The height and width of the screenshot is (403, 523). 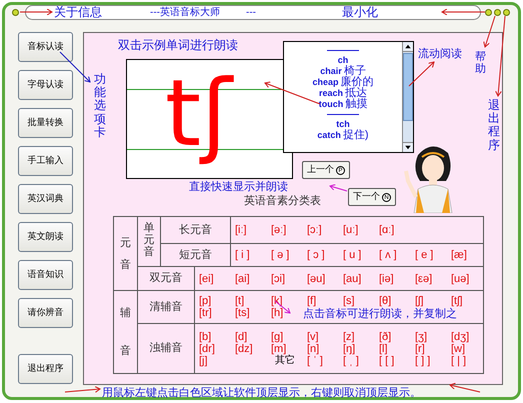 I want to click on table-cell: 浊辅音, so click(x=166, y=348).